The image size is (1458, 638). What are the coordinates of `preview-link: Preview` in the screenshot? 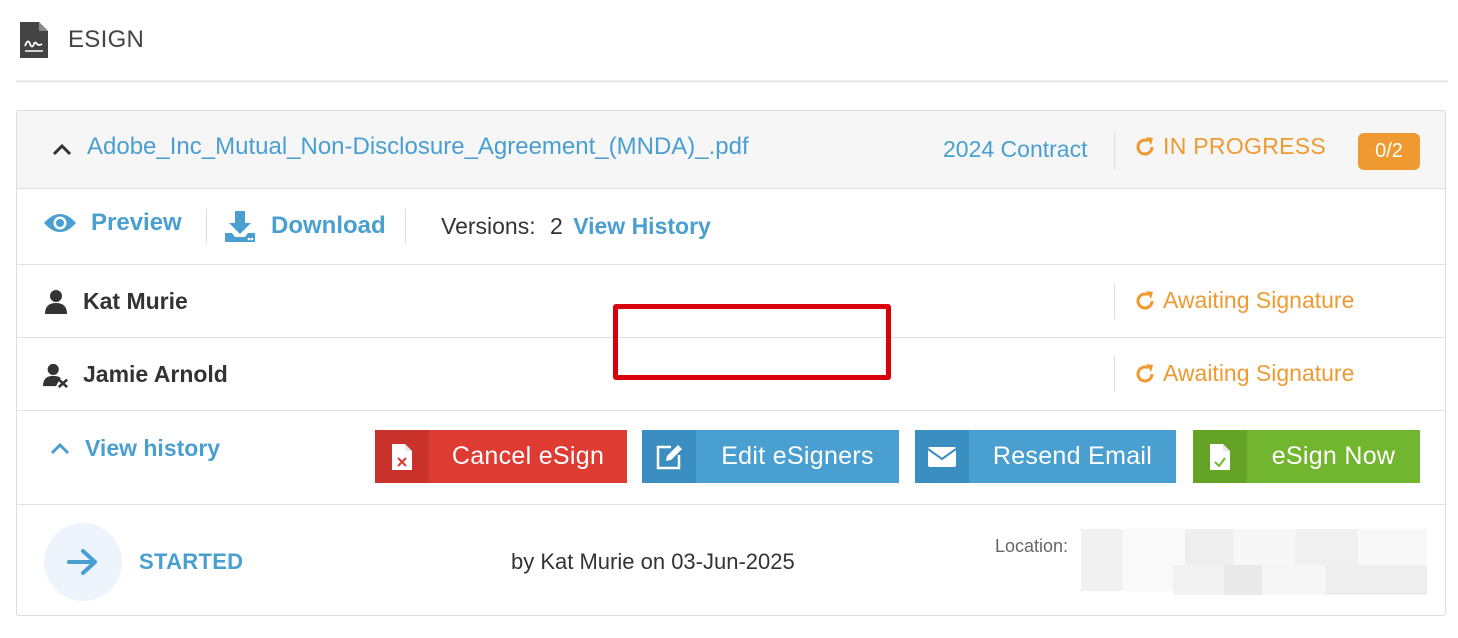 It's located at (112, 223).